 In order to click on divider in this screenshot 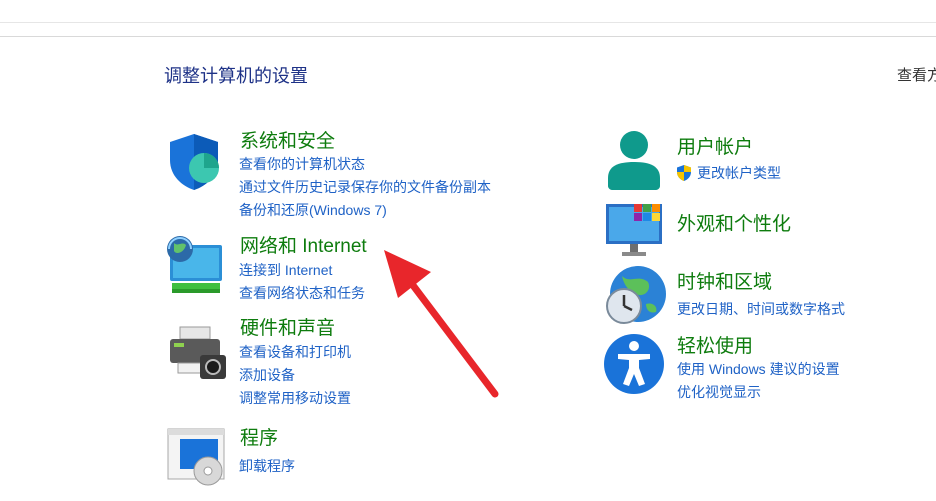, I will do `click(468, 22)`.